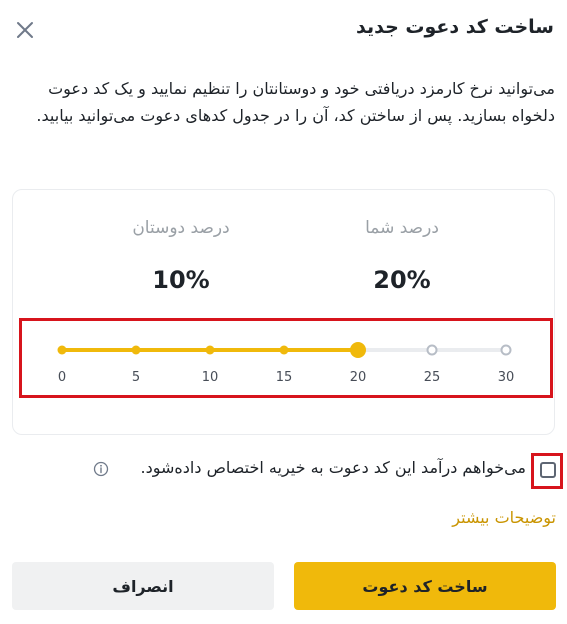 The image size is (567, 624). I want to click on slider-tick-label: 5, so click(136, 377).